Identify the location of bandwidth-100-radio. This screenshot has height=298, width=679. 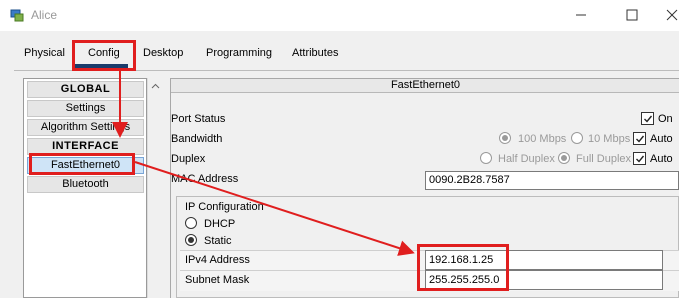
(505, 138).